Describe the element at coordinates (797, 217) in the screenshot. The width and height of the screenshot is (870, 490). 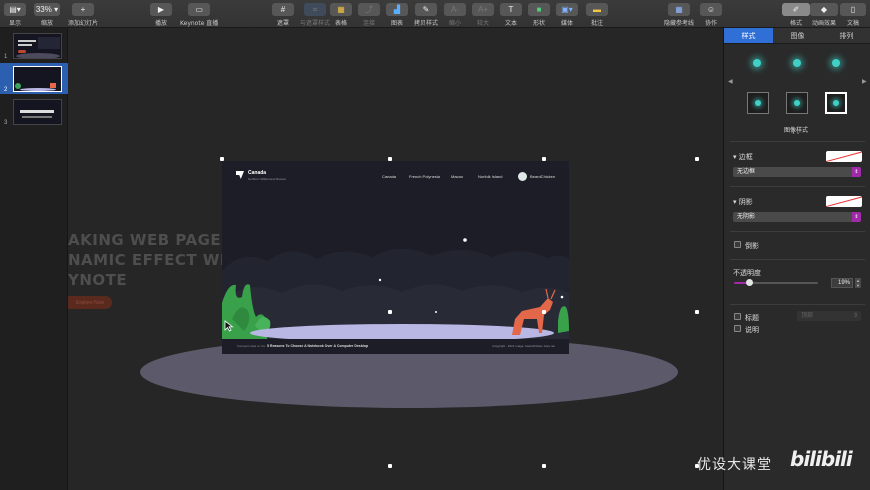
I see `shadow-select: 无阴影 ⇕` at that location.